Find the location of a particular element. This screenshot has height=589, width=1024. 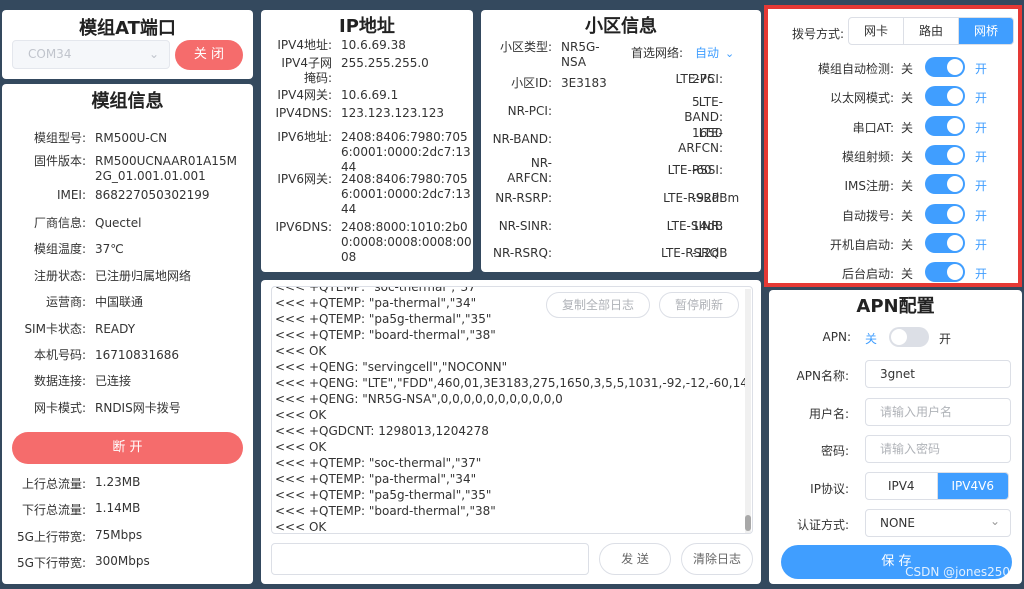

dial-mode-option: 网卡 is located at coordinates (876, 31).